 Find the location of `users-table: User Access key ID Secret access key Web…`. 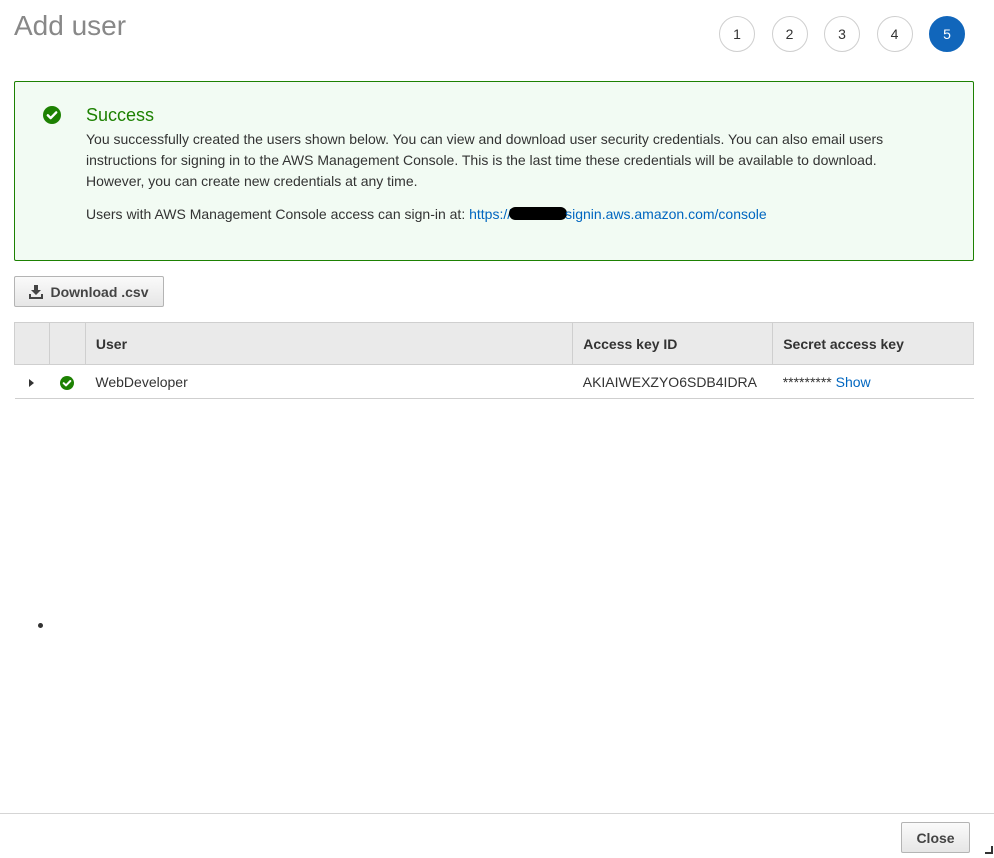

users-table: User Access key ID Secret access key Web… is located at coordinates (494, 360).